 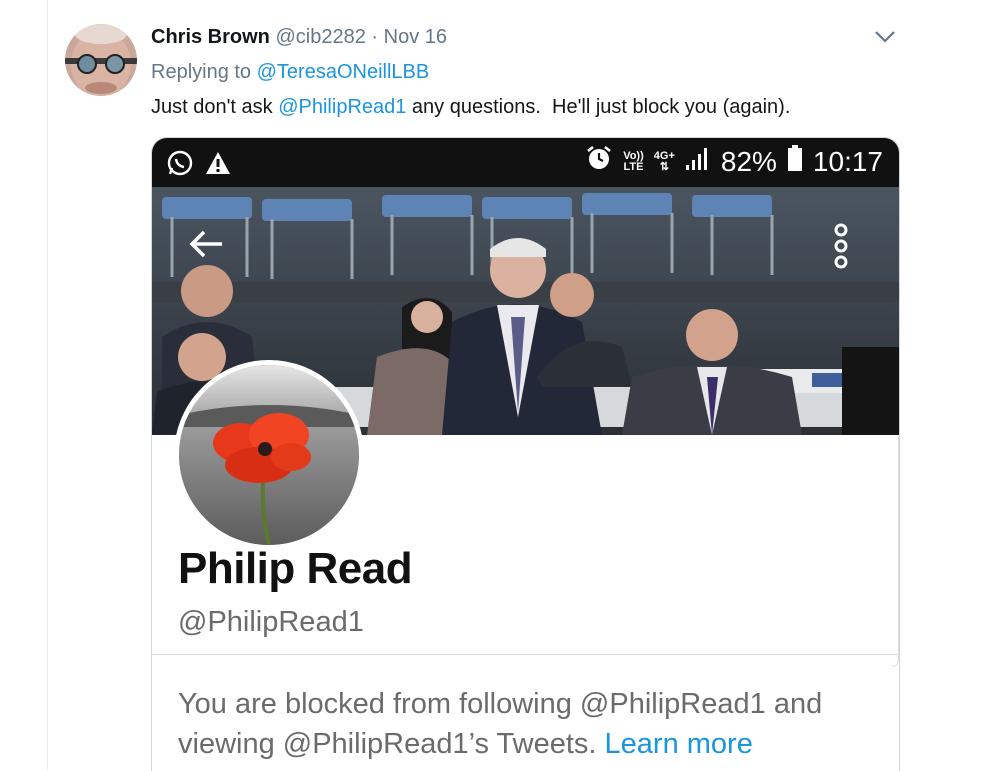 What do you see at coordinates (343, 72) in the screenshot?
I see `replying-to-link: @TeresaONeillLBB` at bounding box center [343, 72].